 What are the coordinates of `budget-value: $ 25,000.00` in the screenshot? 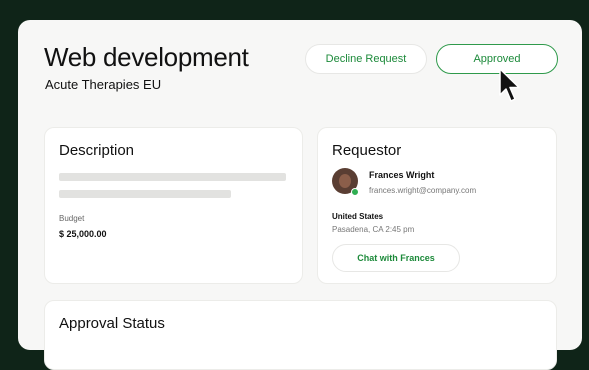 It's located at (83, 234).